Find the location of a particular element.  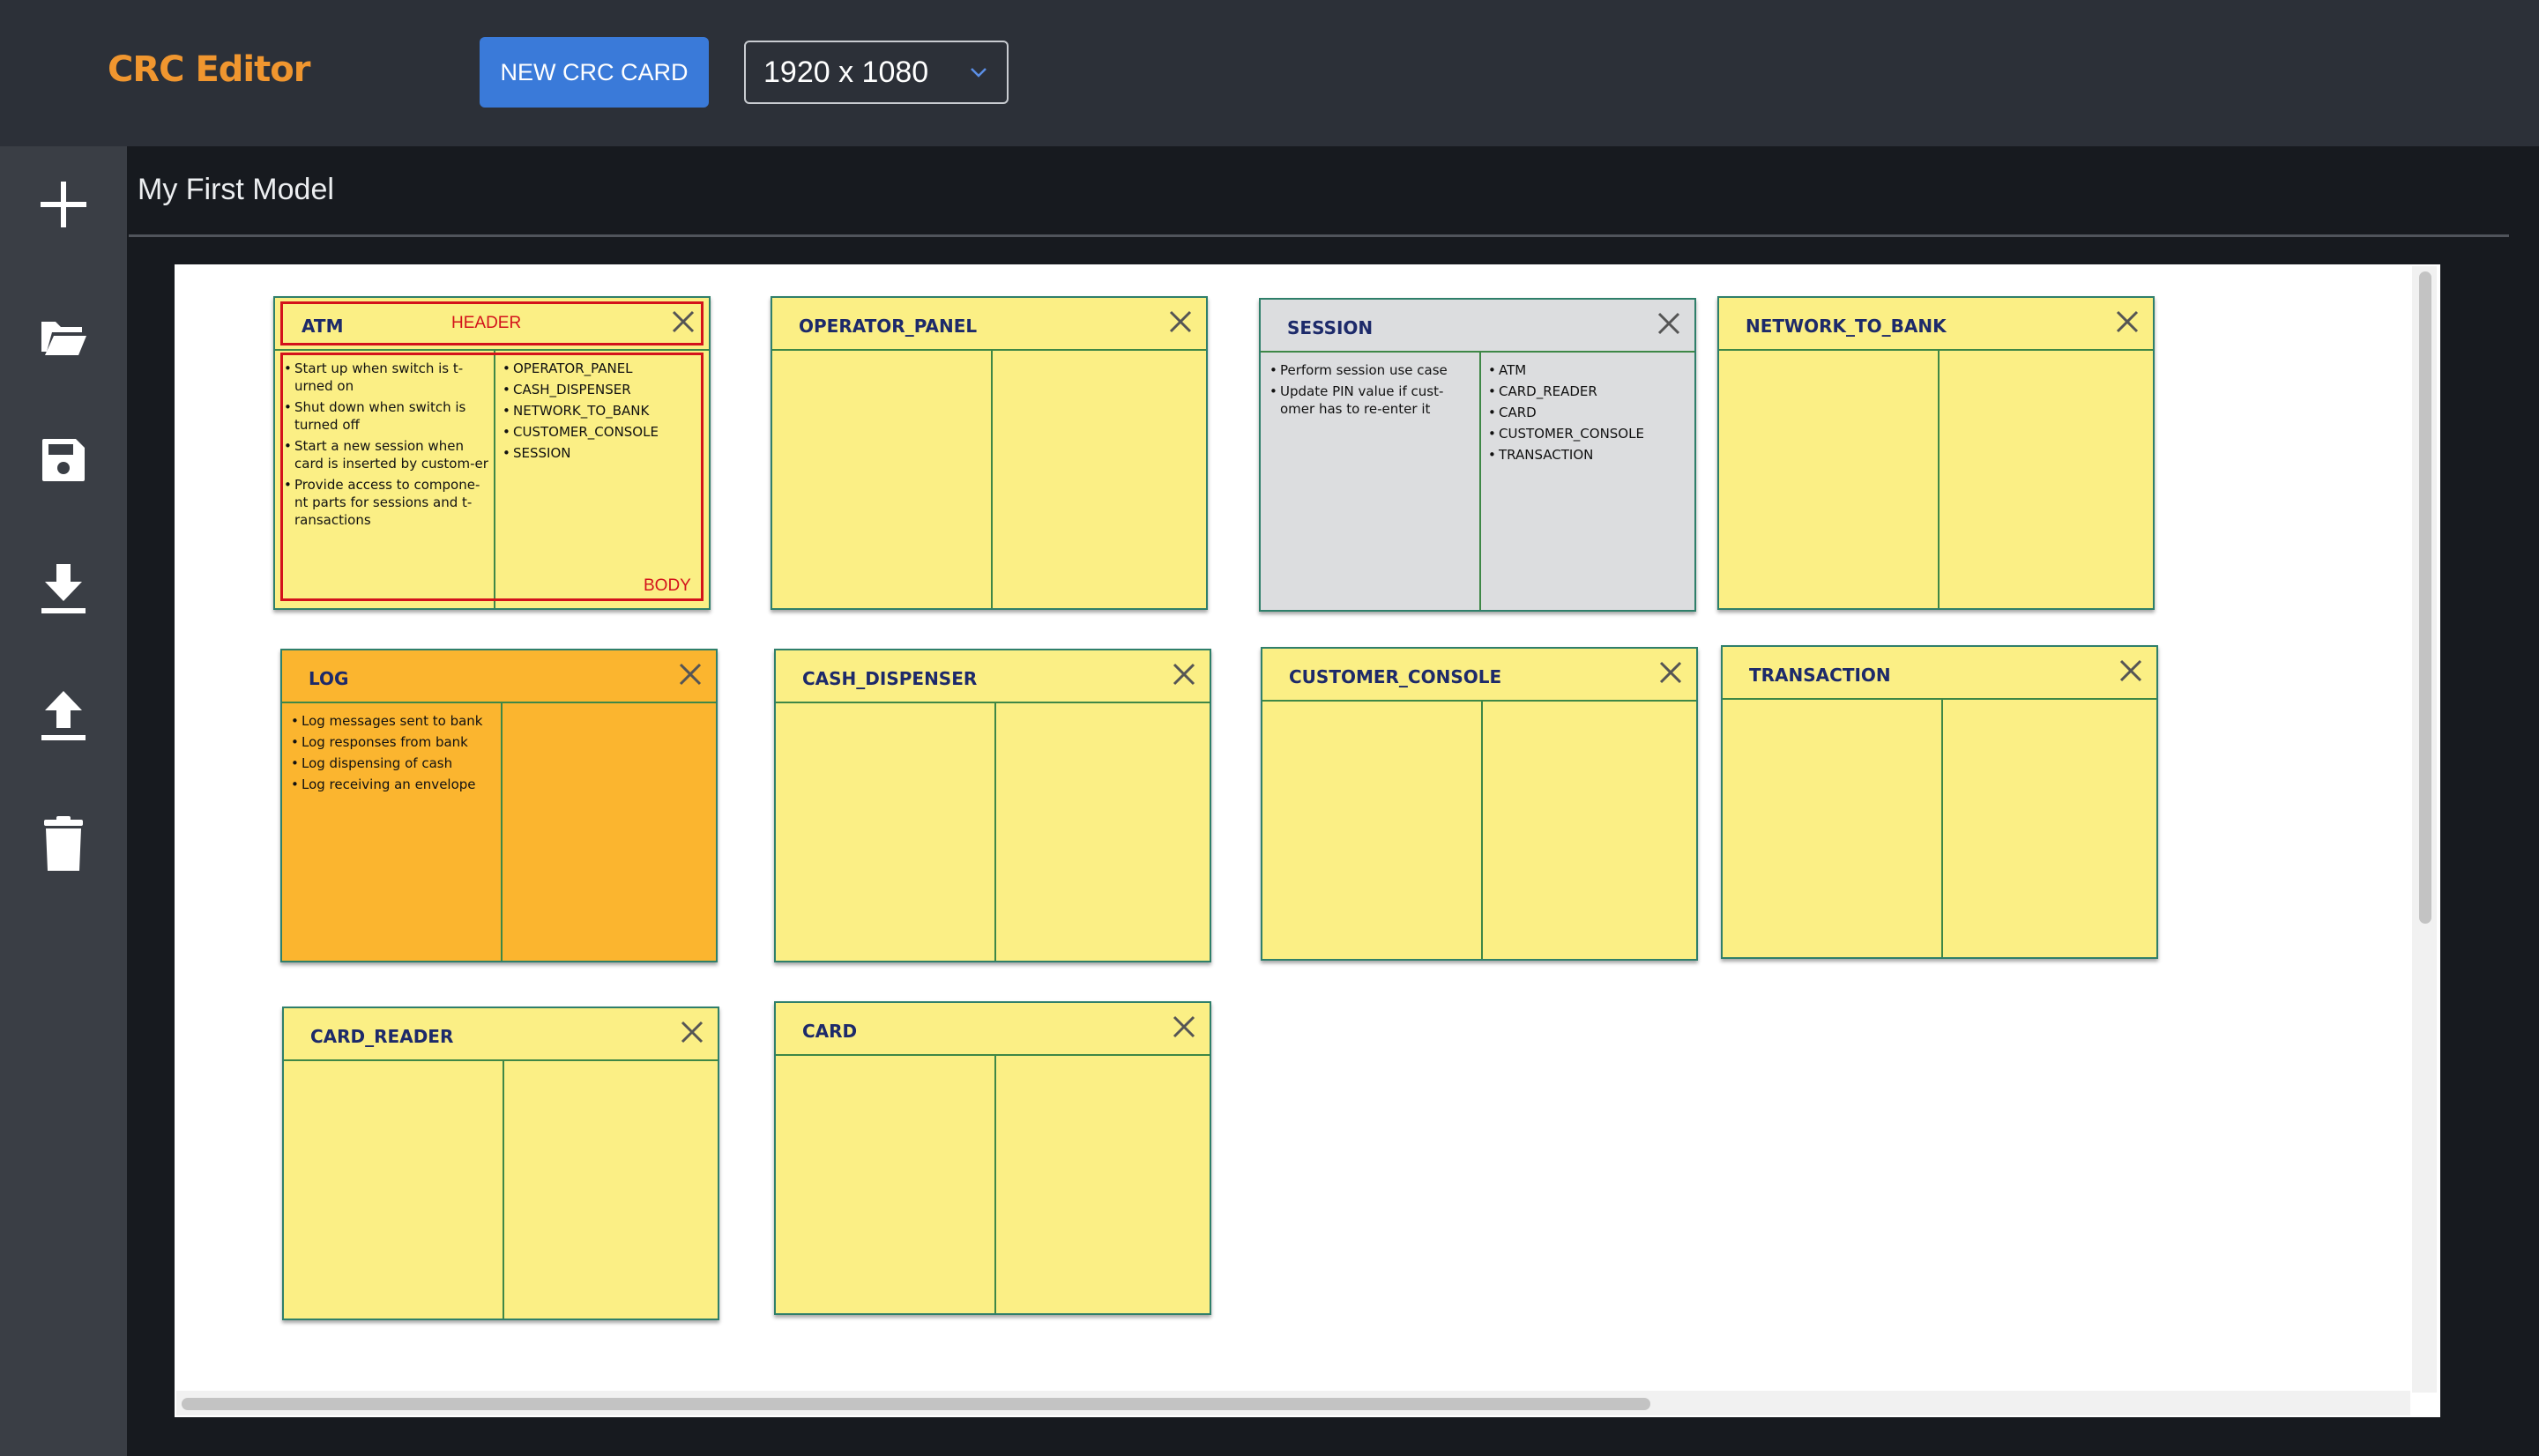

upload-button is located at coordinates (63, 715).